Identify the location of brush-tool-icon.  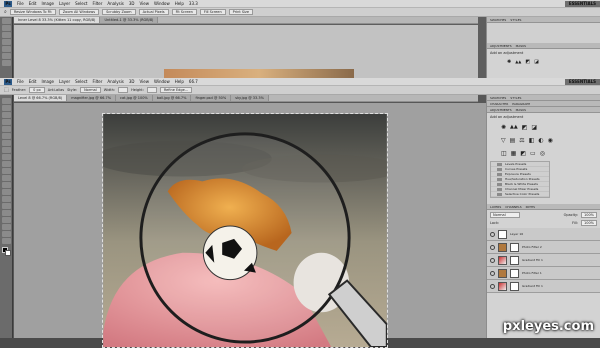
(6, 150).